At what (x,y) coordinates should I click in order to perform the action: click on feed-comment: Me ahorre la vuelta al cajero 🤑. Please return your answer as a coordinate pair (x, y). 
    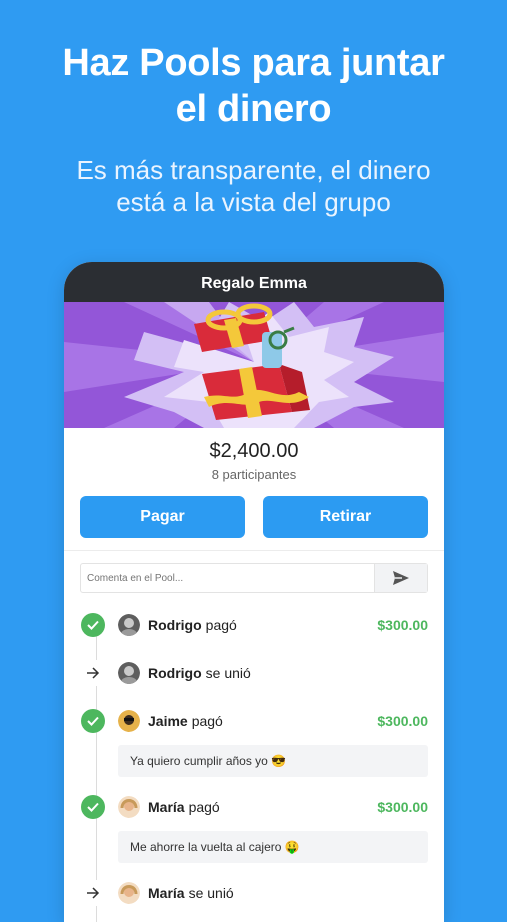
    Looking at the image, I should click on (273, 847).